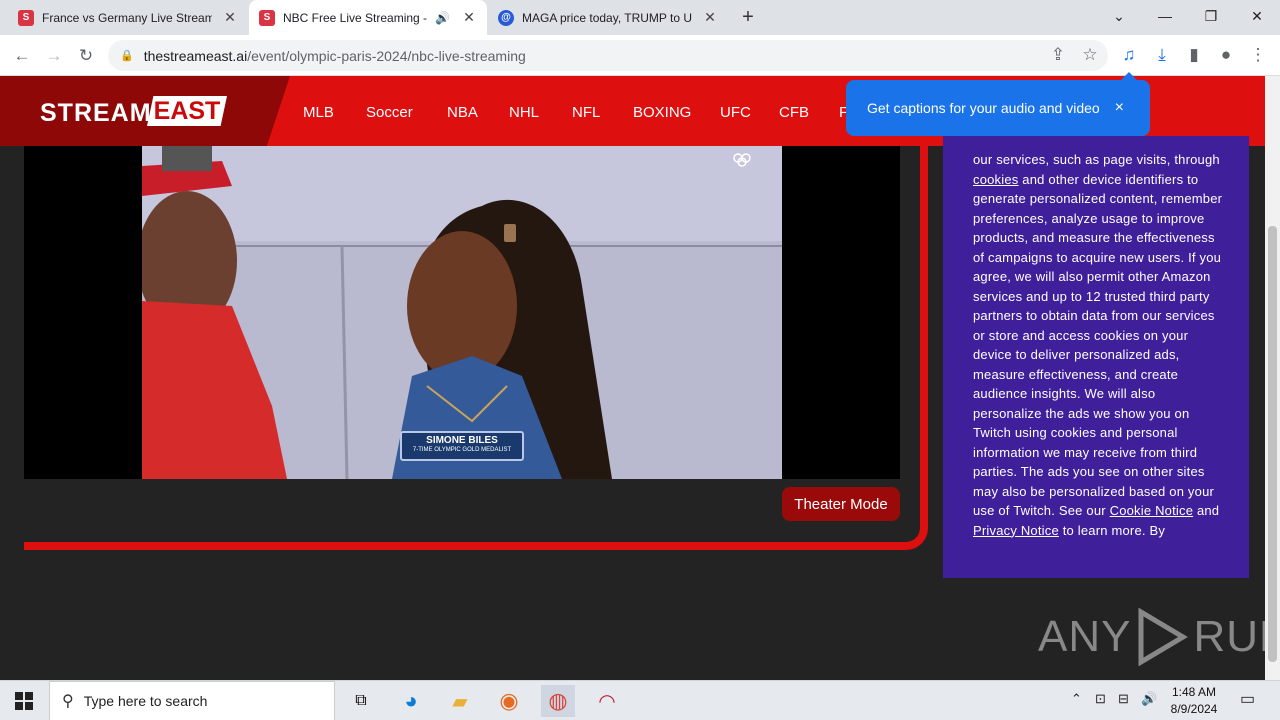  Describe the element at coordinates (442, 18) in the screenshot. I see `speaker-icon: 🔊` at that location.